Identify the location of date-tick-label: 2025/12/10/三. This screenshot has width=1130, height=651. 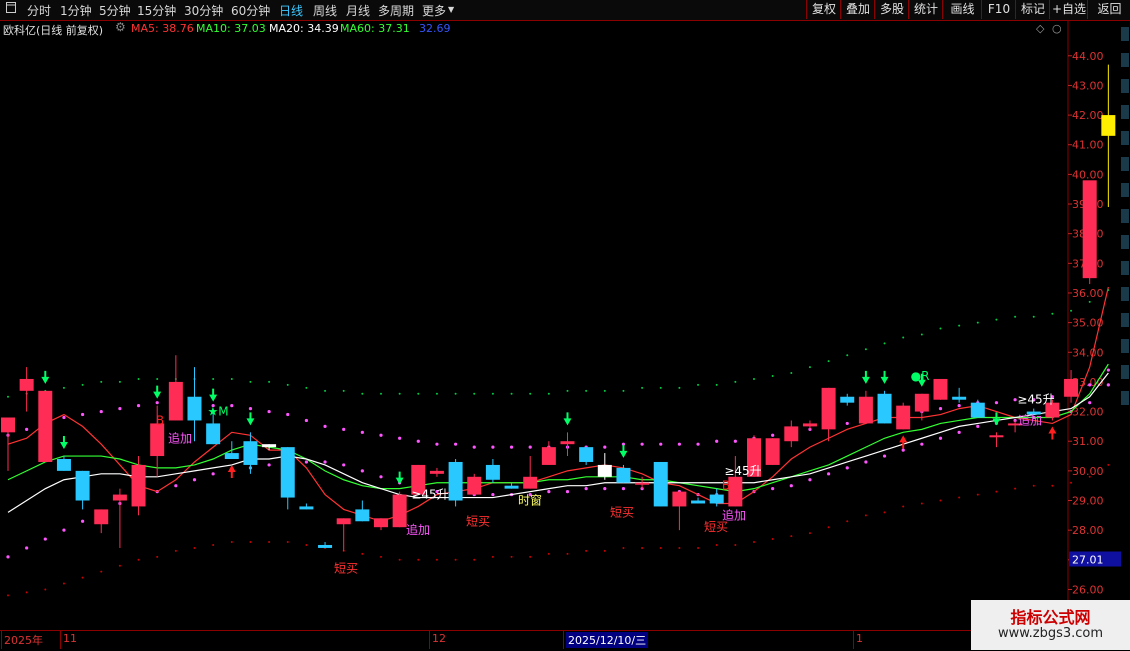
(607, 640).